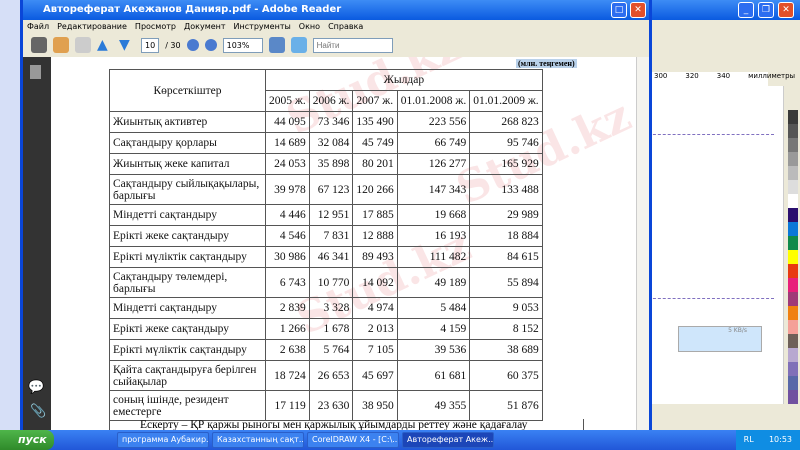 The height and width of the screenshot is (450, 800). What do you see at coordinates (331, 375) in the screenshot?
I see `cell-value: 26 653` at bounding box center [331, 375].